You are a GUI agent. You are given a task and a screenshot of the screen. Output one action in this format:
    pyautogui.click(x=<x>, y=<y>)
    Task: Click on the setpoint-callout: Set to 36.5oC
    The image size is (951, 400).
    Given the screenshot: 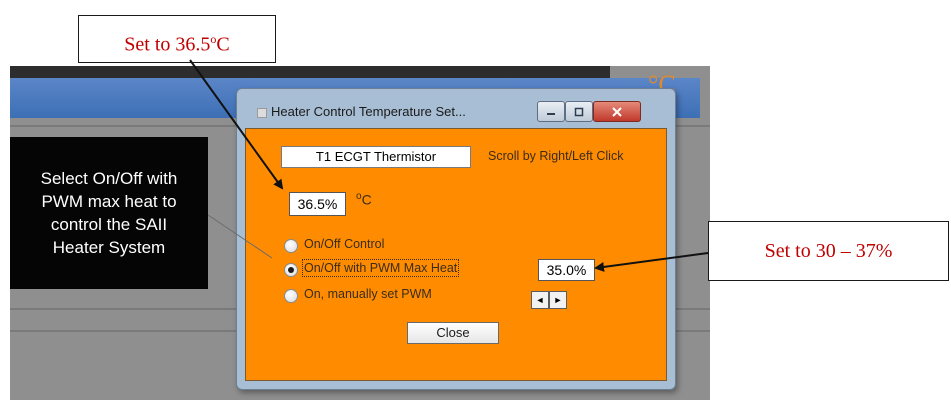 What is the action you would take?
    pyautogui.click(x=177, y=39)
    